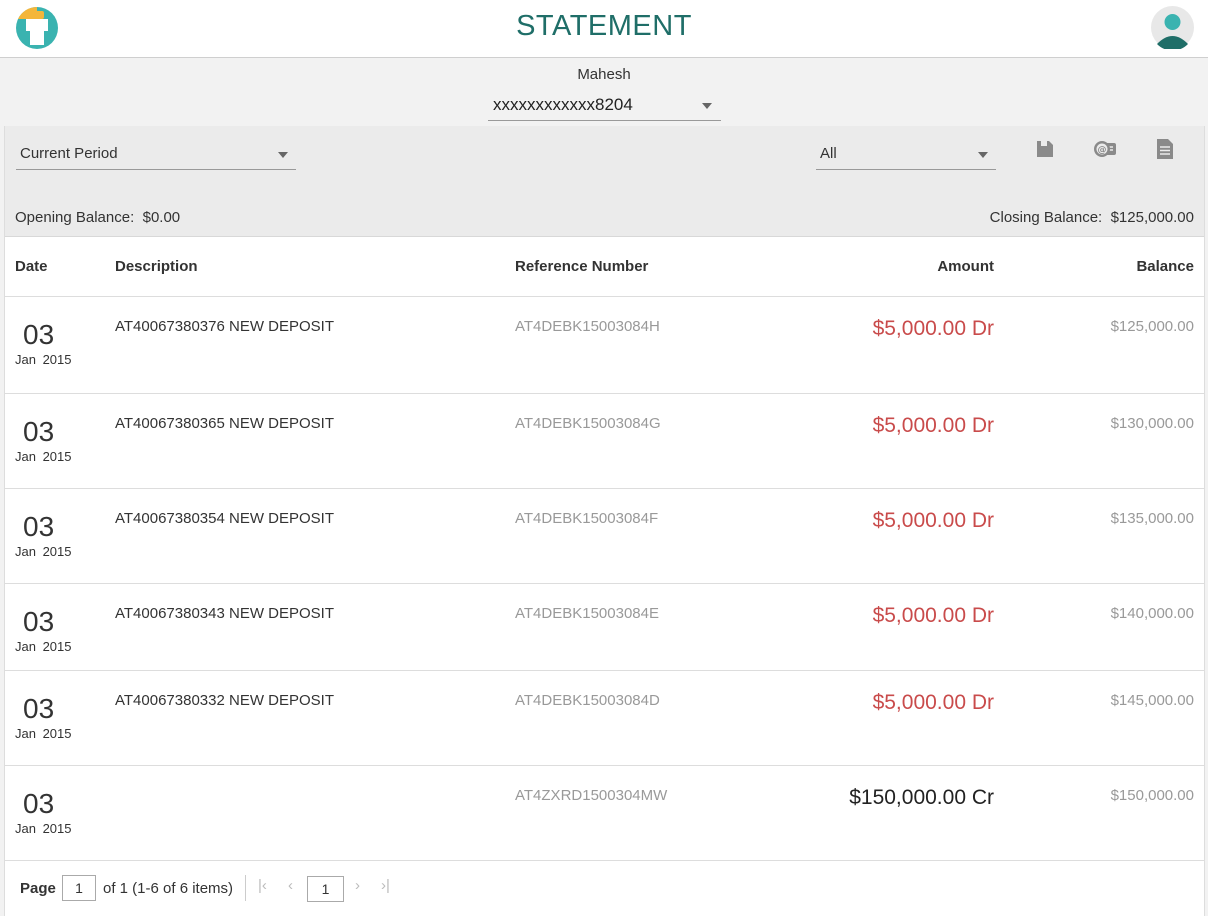 Image resolution: width=1208 pixels, height=916 pixels. What do you see at coordinates (587, 326) in the screenshot?
I see `row-reference: AT4DEBK15003084H` at bounding box center [587, 326].